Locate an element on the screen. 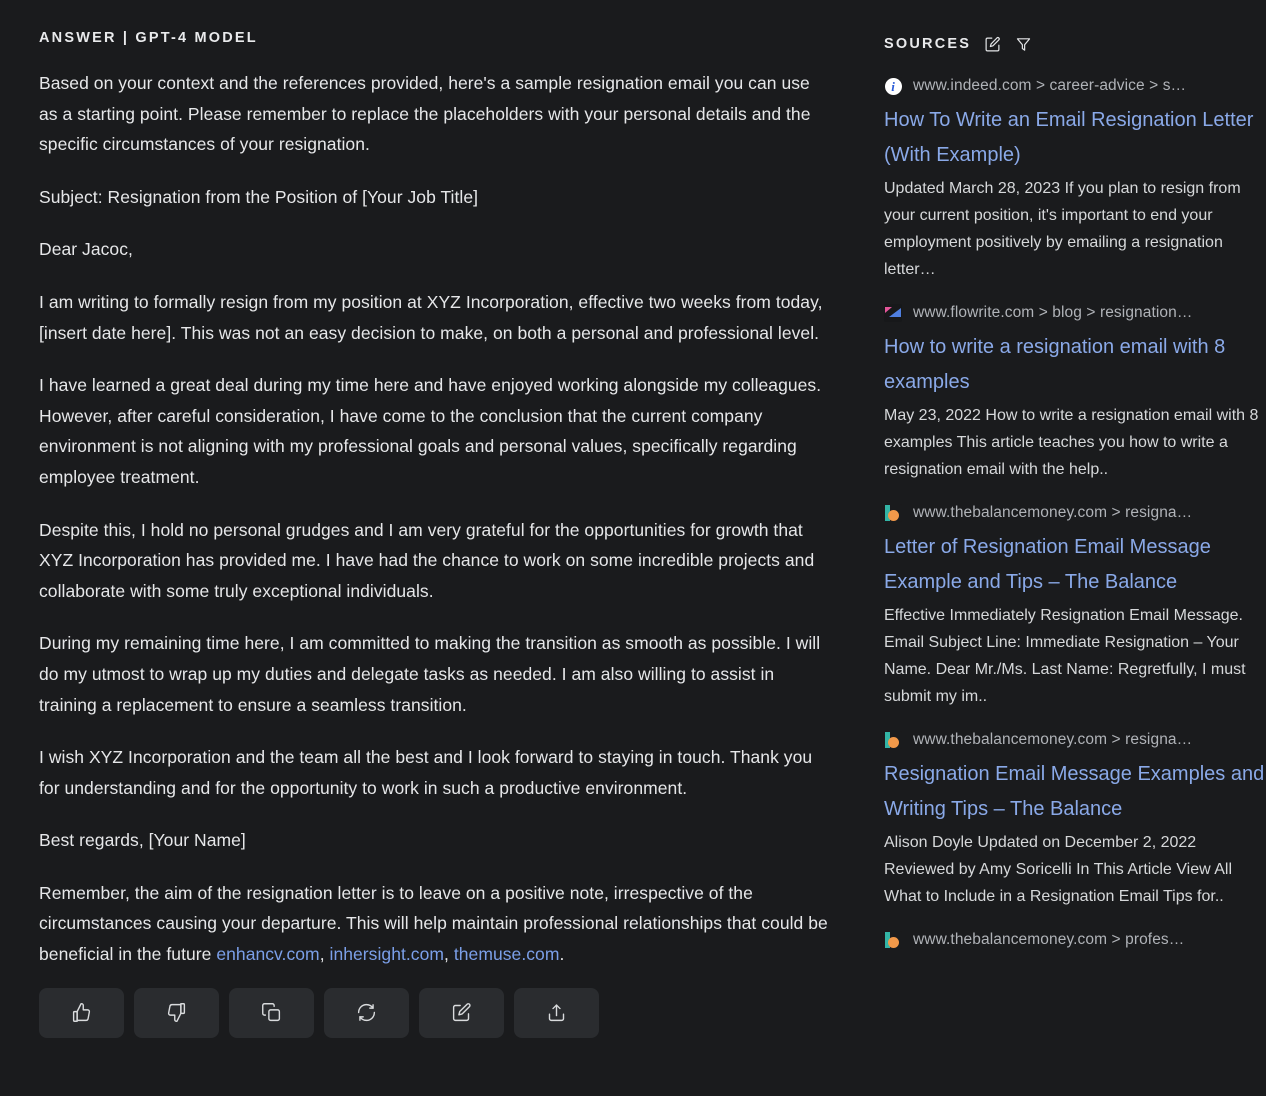  source-link-themuse: themuse.com is located at coordinates (507, 954).